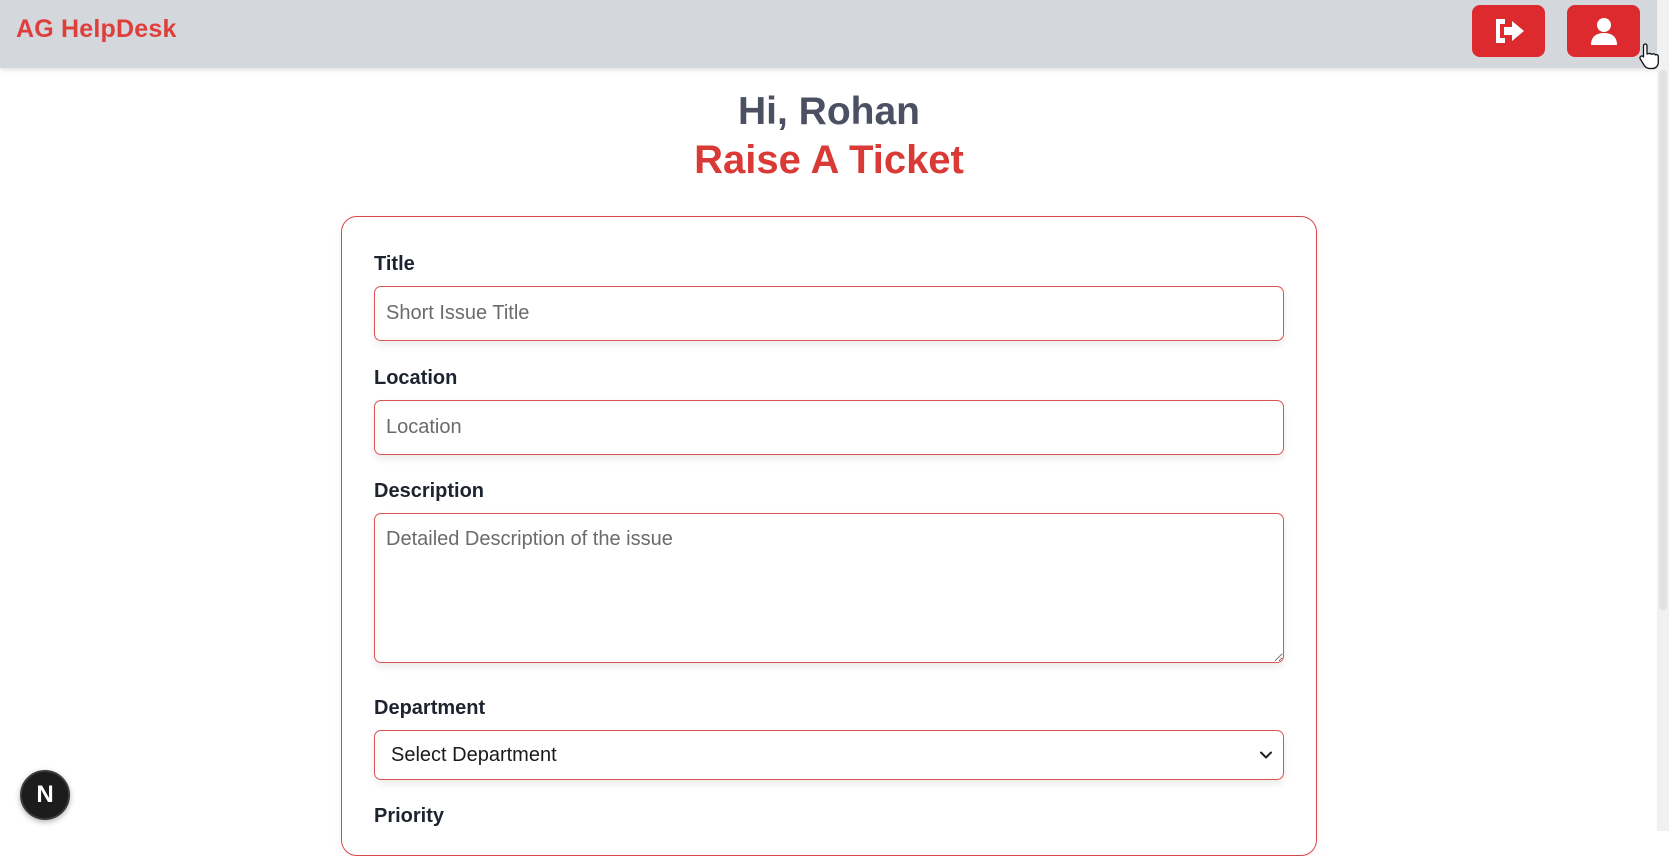  I want to click on location-input, so click(829, 427).